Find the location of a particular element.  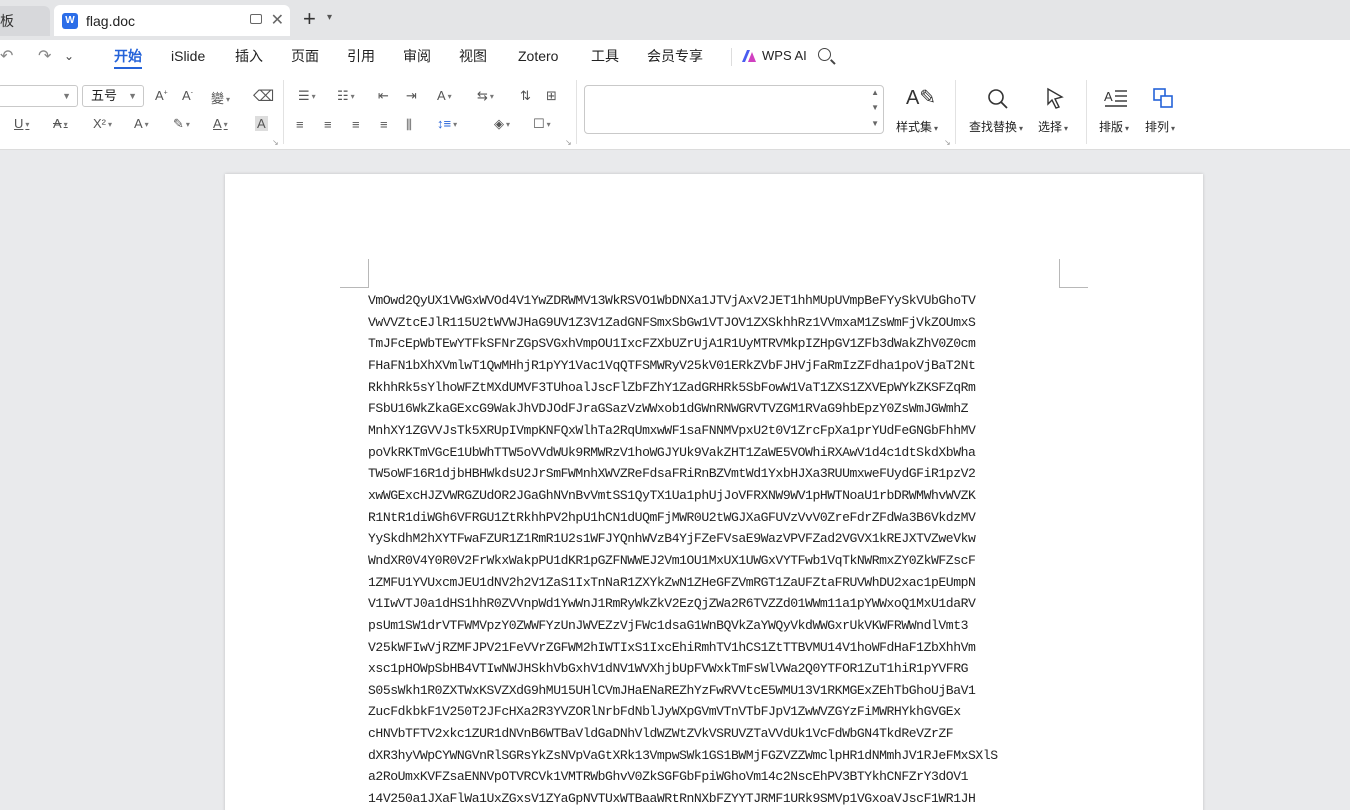

line-spacing-icon: ↕≡ ▾ is located at coordinates (447, 123).